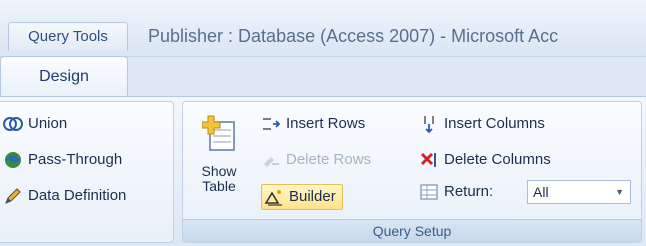  I want to click on chevron-down-icon: ▼, so click(619, 192).